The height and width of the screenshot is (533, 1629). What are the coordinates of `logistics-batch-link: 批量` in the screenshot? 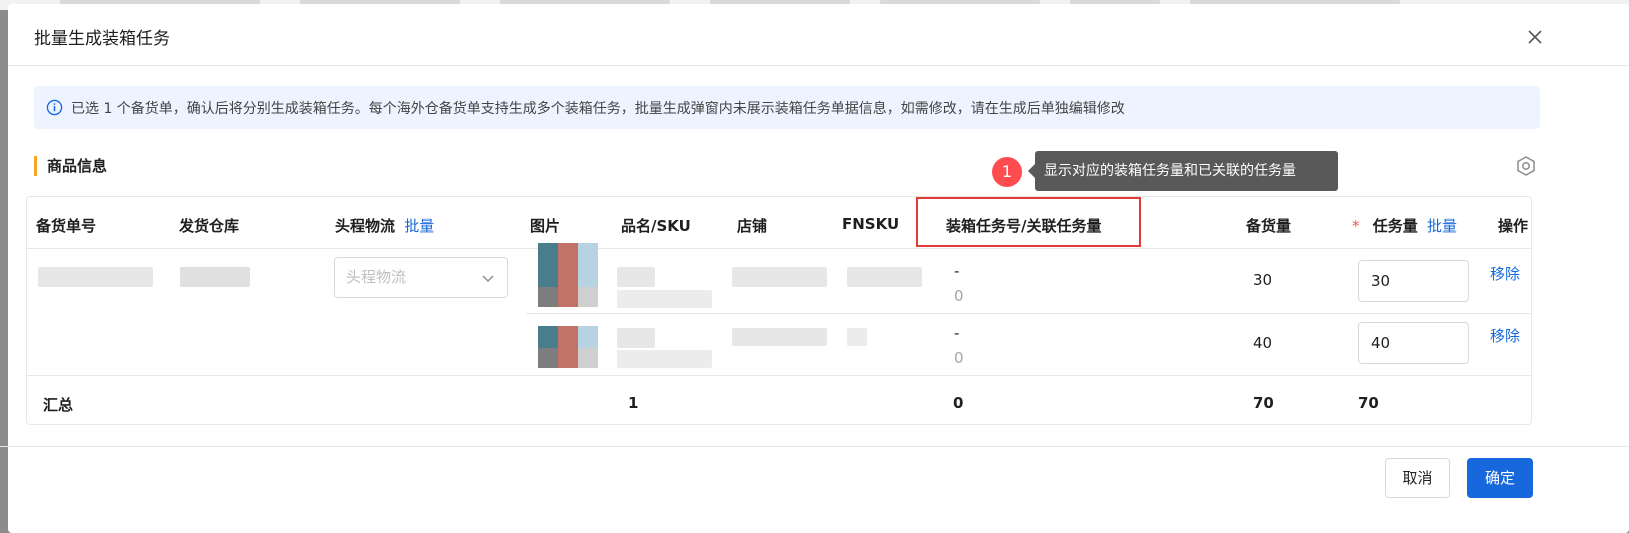 It's located at (419, 226).